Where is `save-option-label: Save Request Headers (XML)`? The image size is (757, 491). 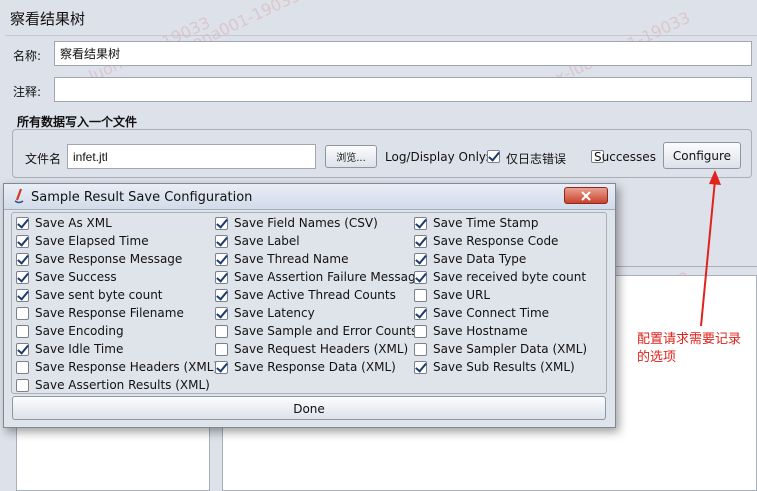 save-option-label: Save Request Headers (XML) is located at coordinates (321, 349).